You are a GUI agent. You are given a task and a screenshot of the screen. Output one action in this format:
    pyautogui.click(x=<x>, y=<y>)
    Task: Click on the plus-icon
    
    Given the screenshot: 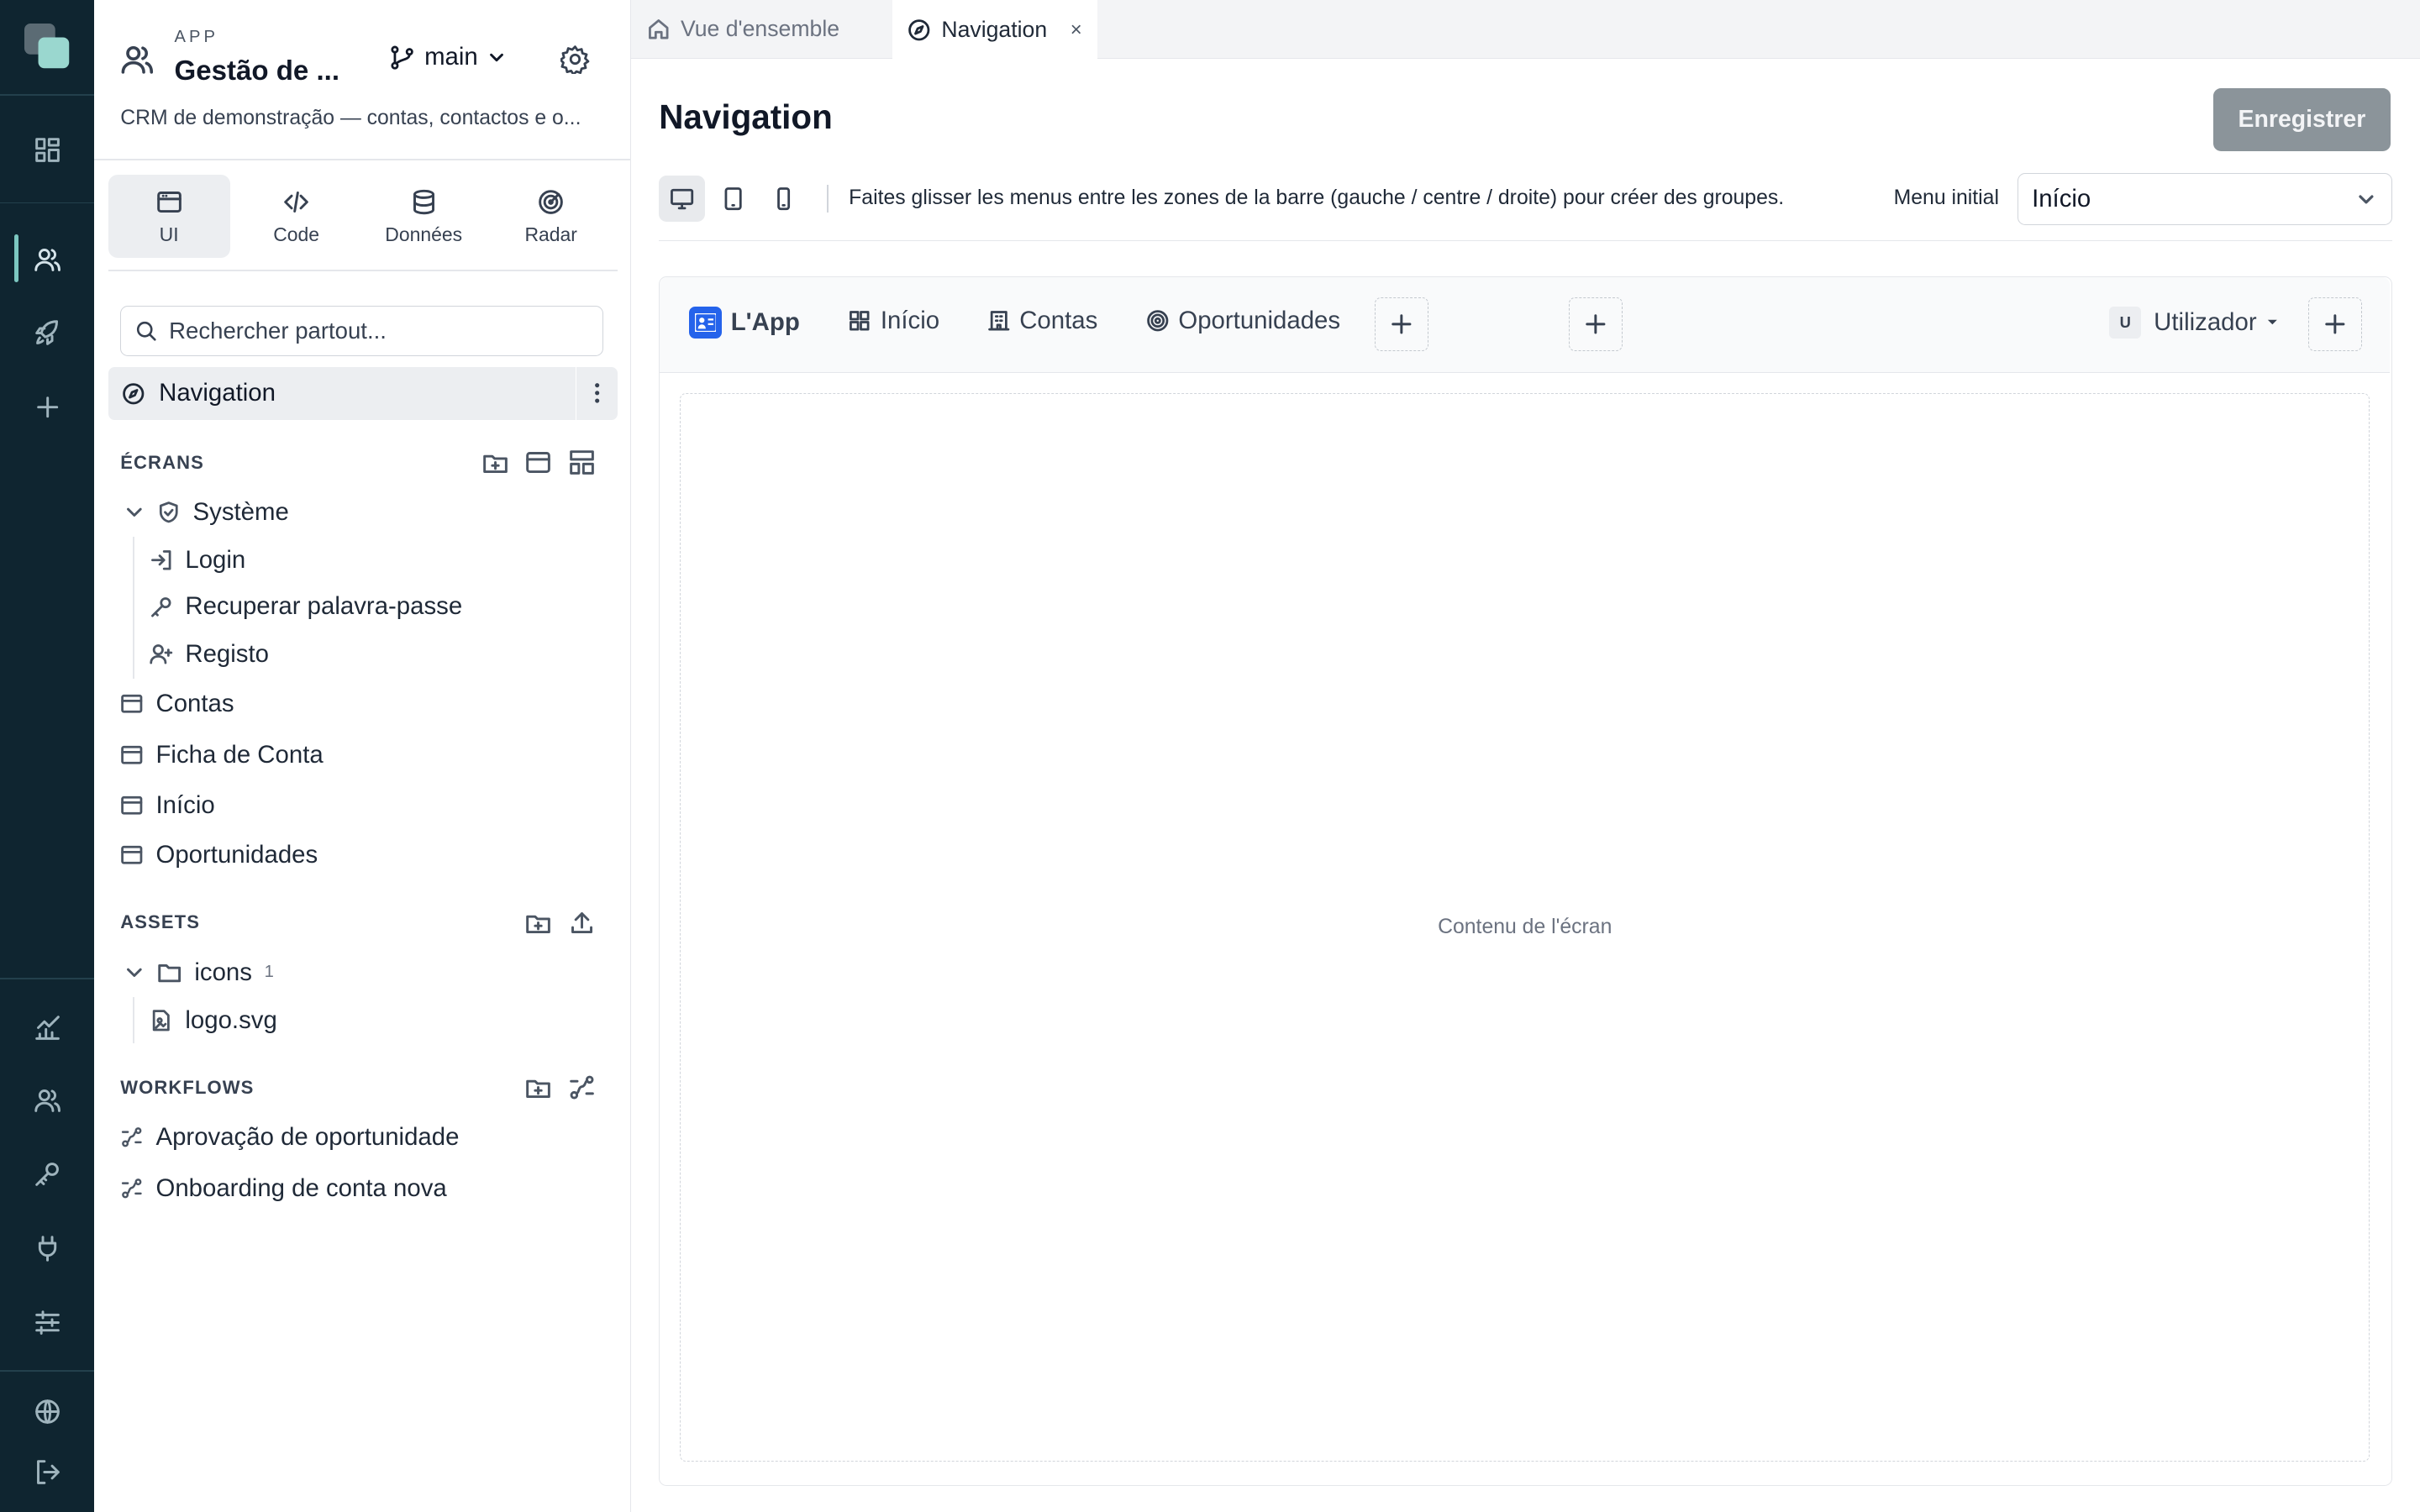 What is the action you would take?
    pyautogui.click(x=1596, y=324)
    